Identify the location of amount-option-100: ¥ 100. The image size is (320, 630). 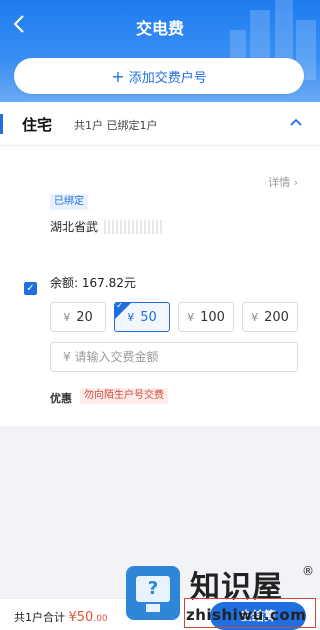
(206, 317).